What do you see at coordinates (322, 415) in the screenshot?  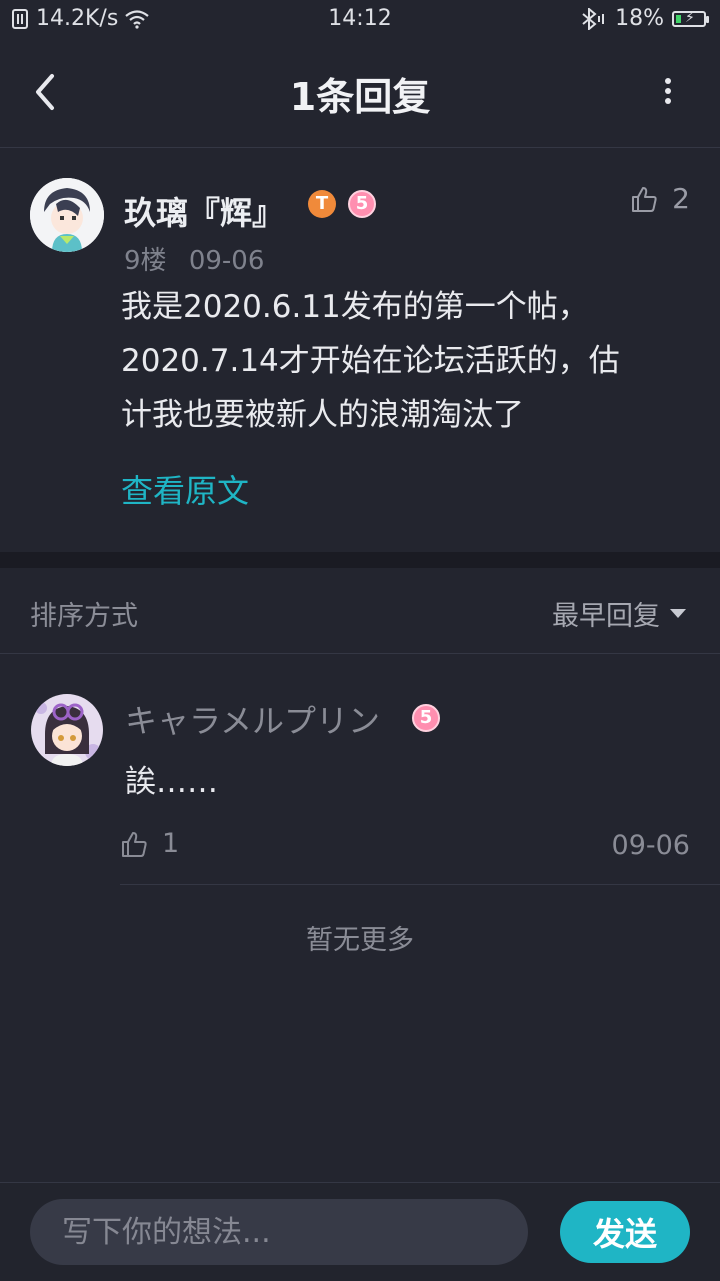 I see `post-content-line: 计我也要被新人的浪潮淘汰了` at bounding box center [322, 415].